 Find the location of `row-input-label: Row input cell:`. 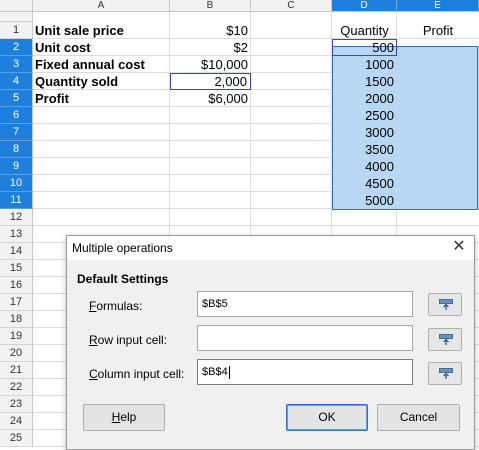

row-input-label: Row input cell: is located at coordinates (128, 340).